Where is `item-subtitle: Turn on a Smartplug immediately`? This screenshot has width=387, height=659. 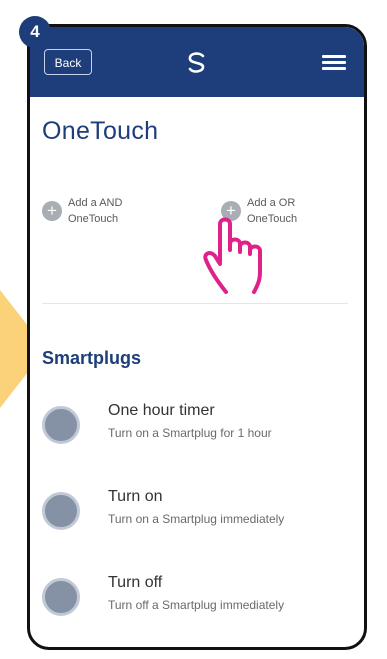 item-subtitle: Turn on a Smartplug immediately is located at coordinates (196, 519).